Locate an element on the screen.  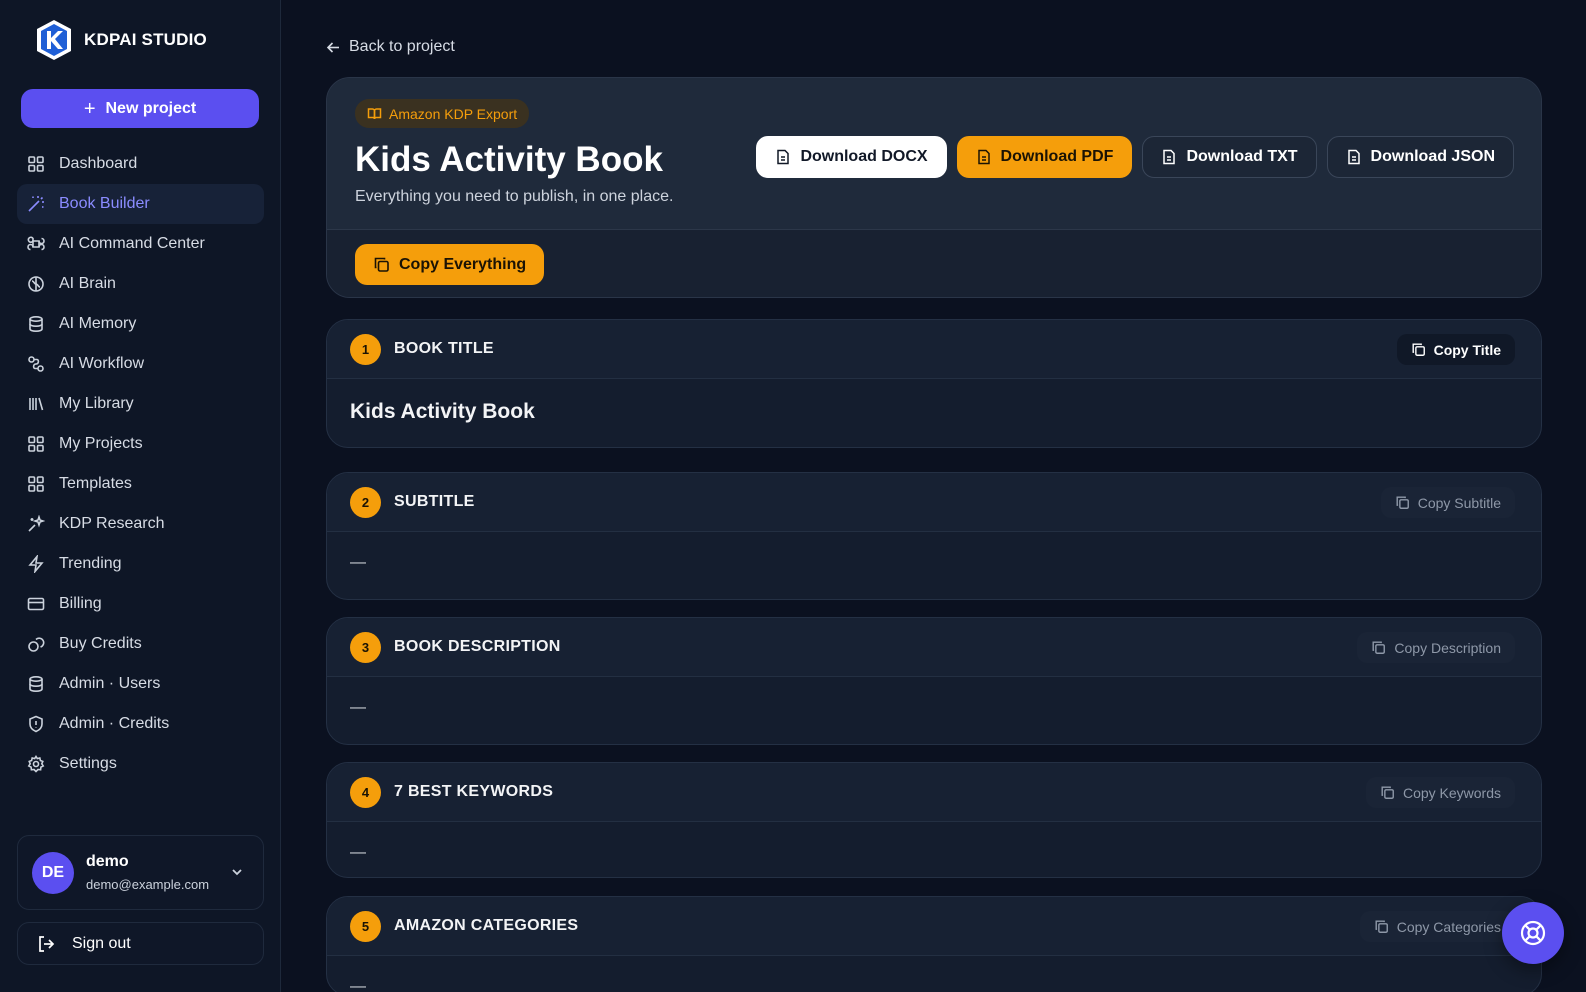
user-info: demo demo@example.com is located at coordinates (147, 872).